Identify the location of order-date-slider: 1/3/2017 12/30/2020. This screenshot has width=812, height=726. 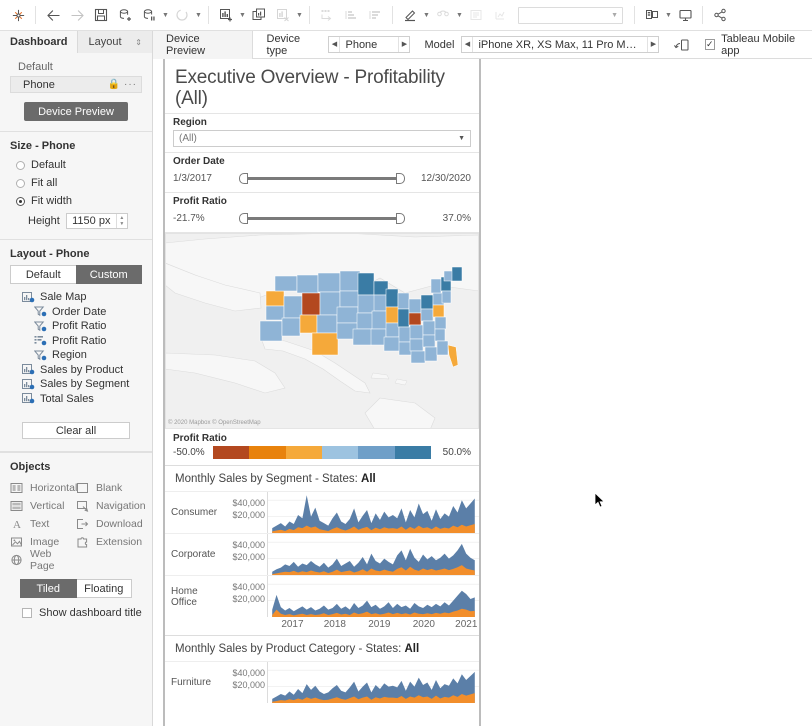
(322, 178).